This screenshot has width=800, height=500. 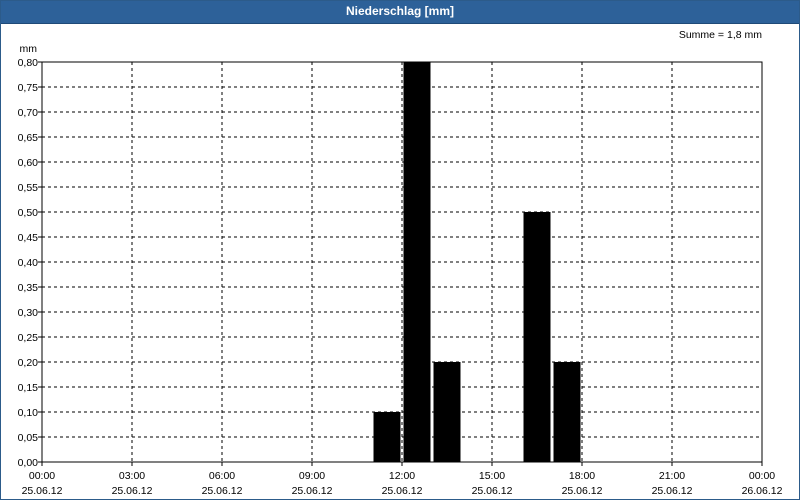 What do you see at coordinates (28, 313) in the screenshot?
I see `y-tick-label: 0,30` at bounding box center [28, 313].